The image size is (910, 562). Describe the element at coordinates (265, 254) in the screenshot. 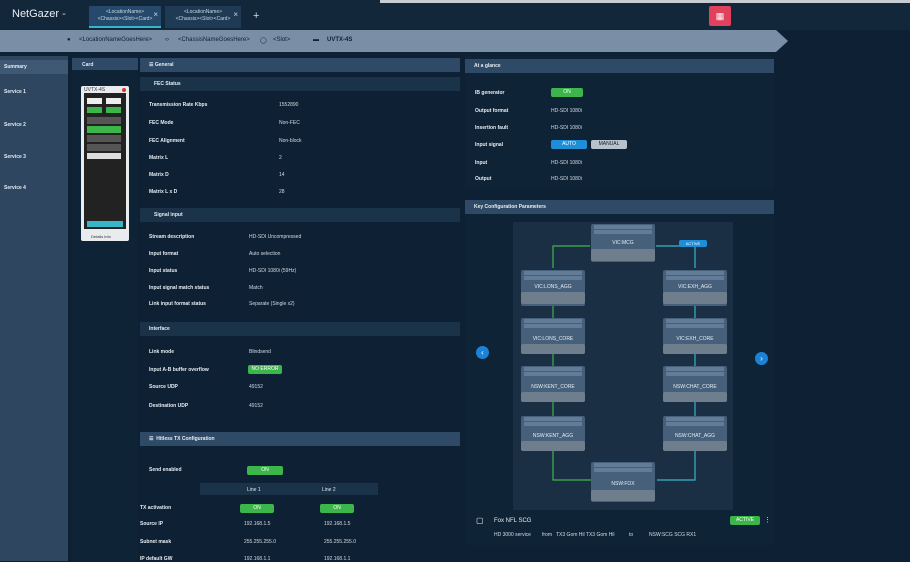

I see `row-value: Auto selection` at that location.